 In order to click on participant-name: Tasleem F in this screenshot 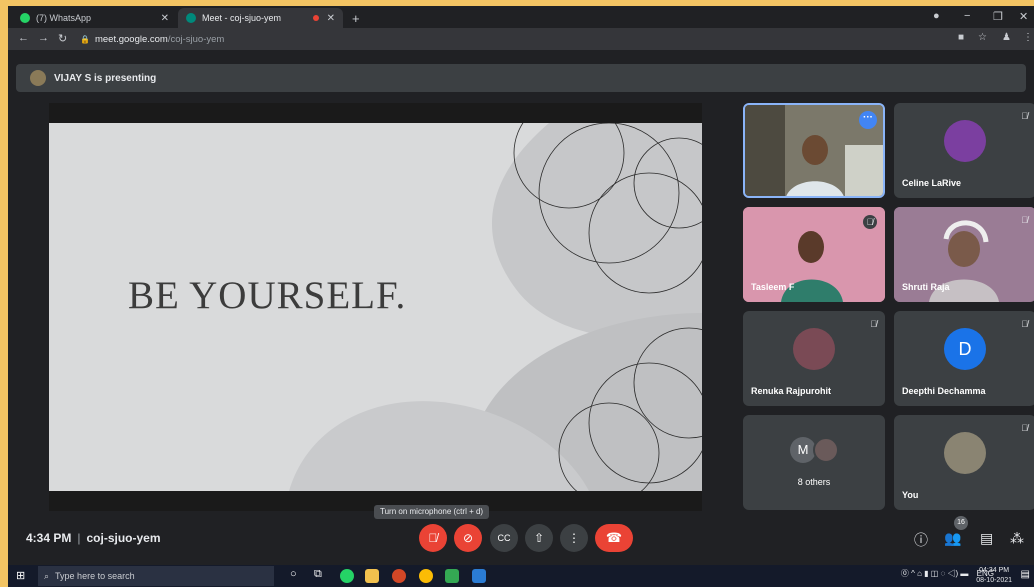, I will do `click(773, 287)`.